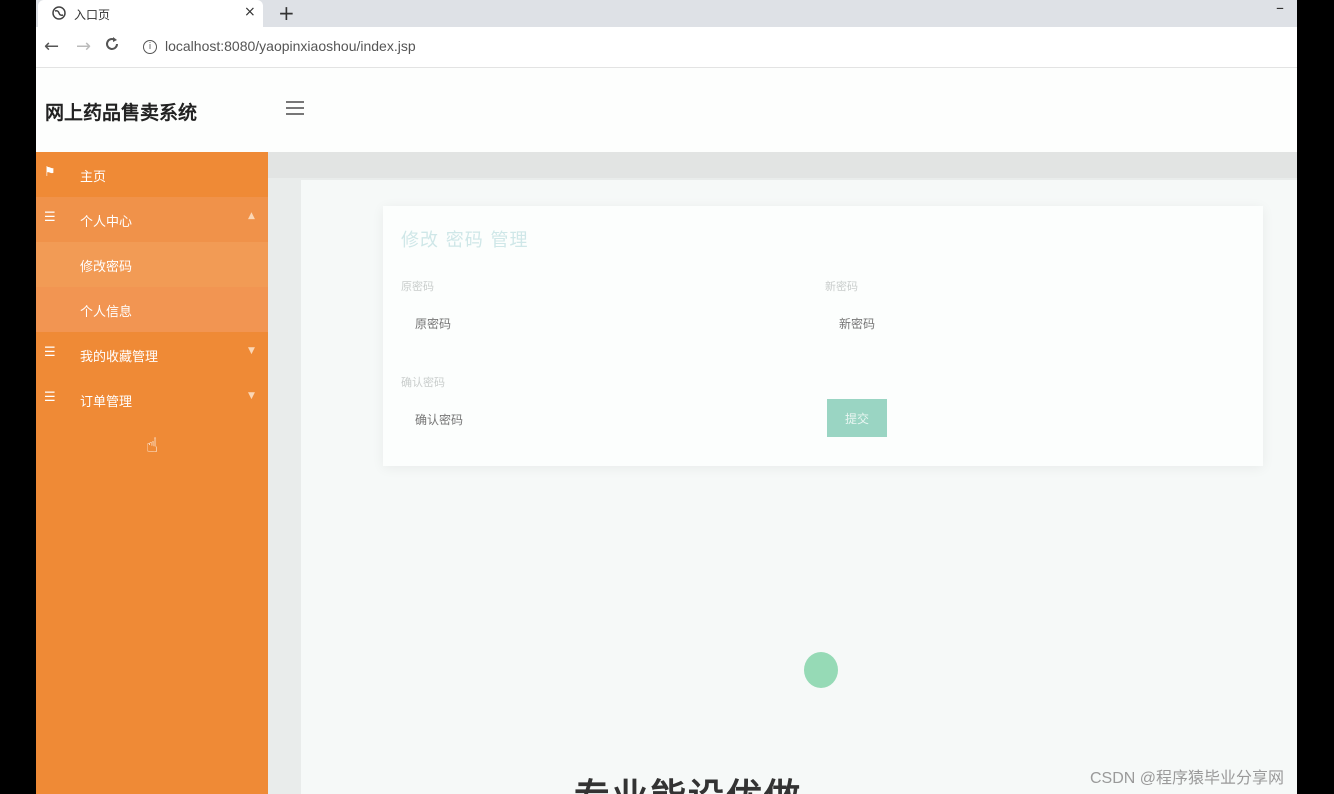 Image resolution: width=1334 pixels, height=794 pixels. I want to click on confirm-password-input, so click(599, 420).